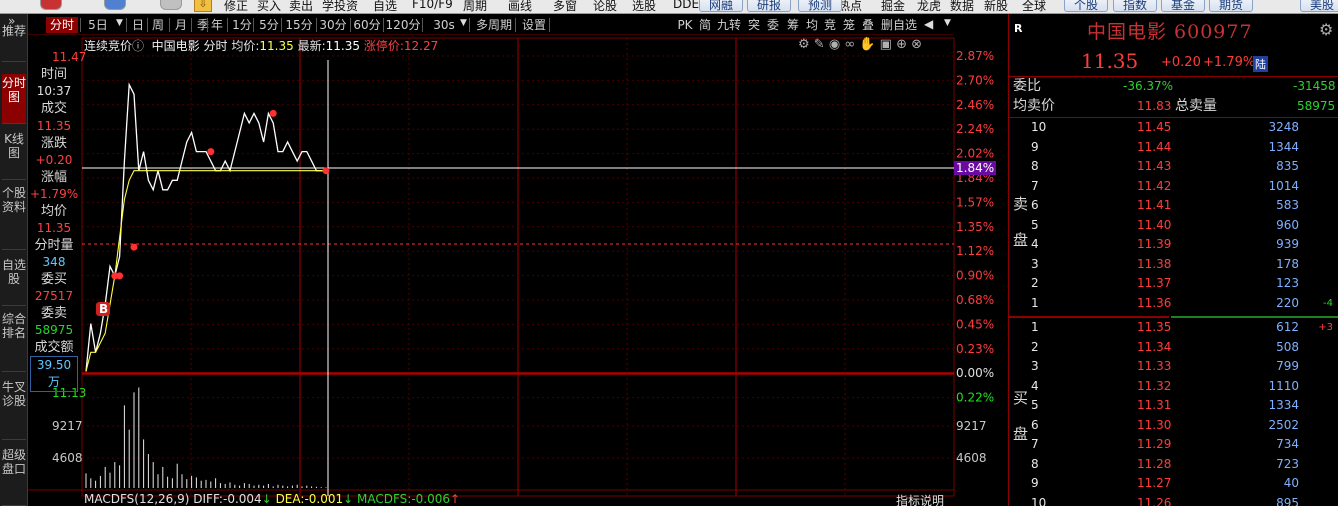  Describe the element at coordinates (14, 217) in the screenshot. I see `leftnav-item: 个股资料` at that location.